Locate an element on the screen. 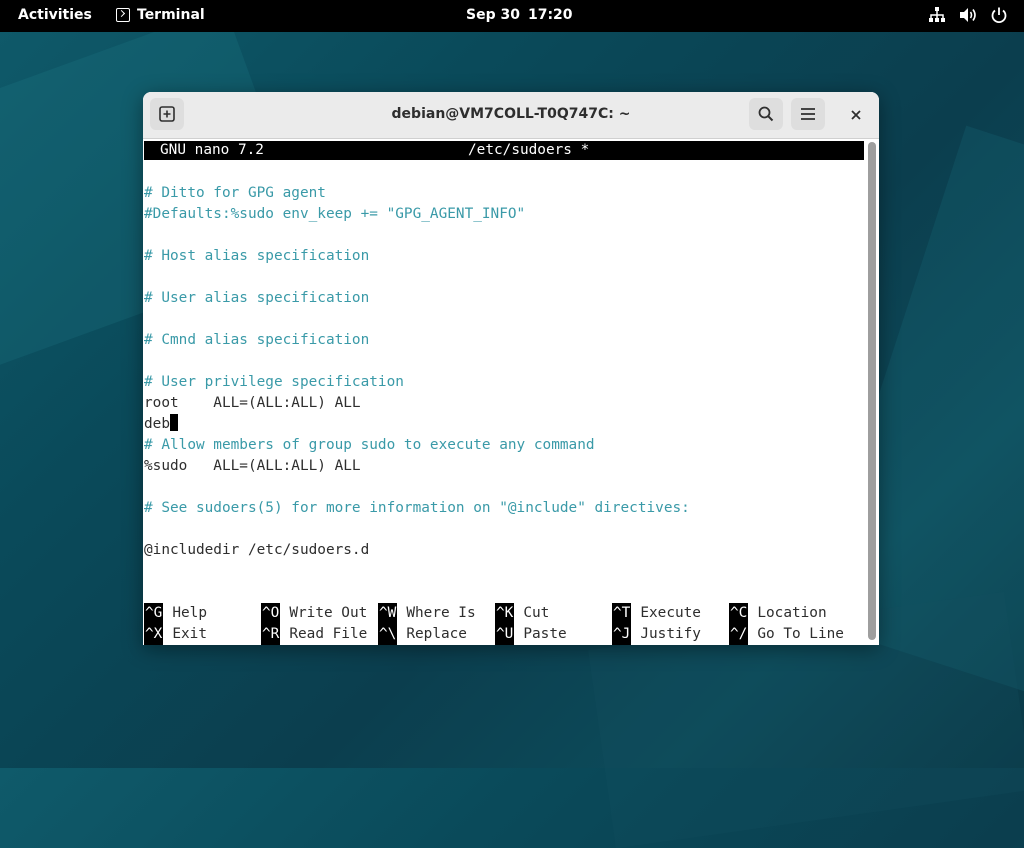 This screenshot has width=1024, height=848. editor-line: # User privilege specification is located at coordinates (274, 382).